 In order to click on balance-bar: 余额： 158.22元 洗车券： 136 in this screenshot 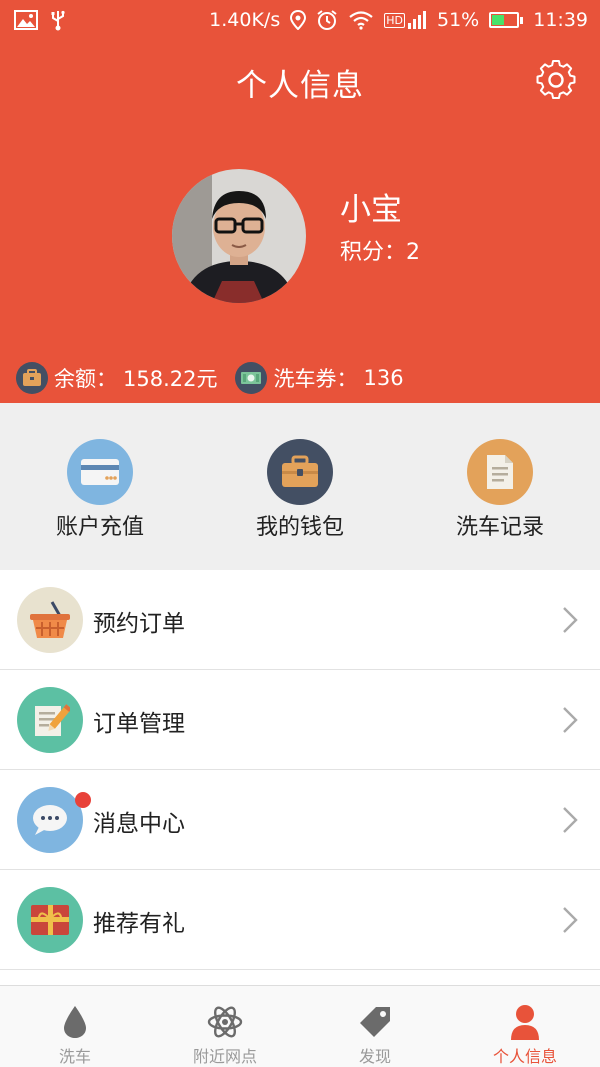, I will do `click(219, 378)`.